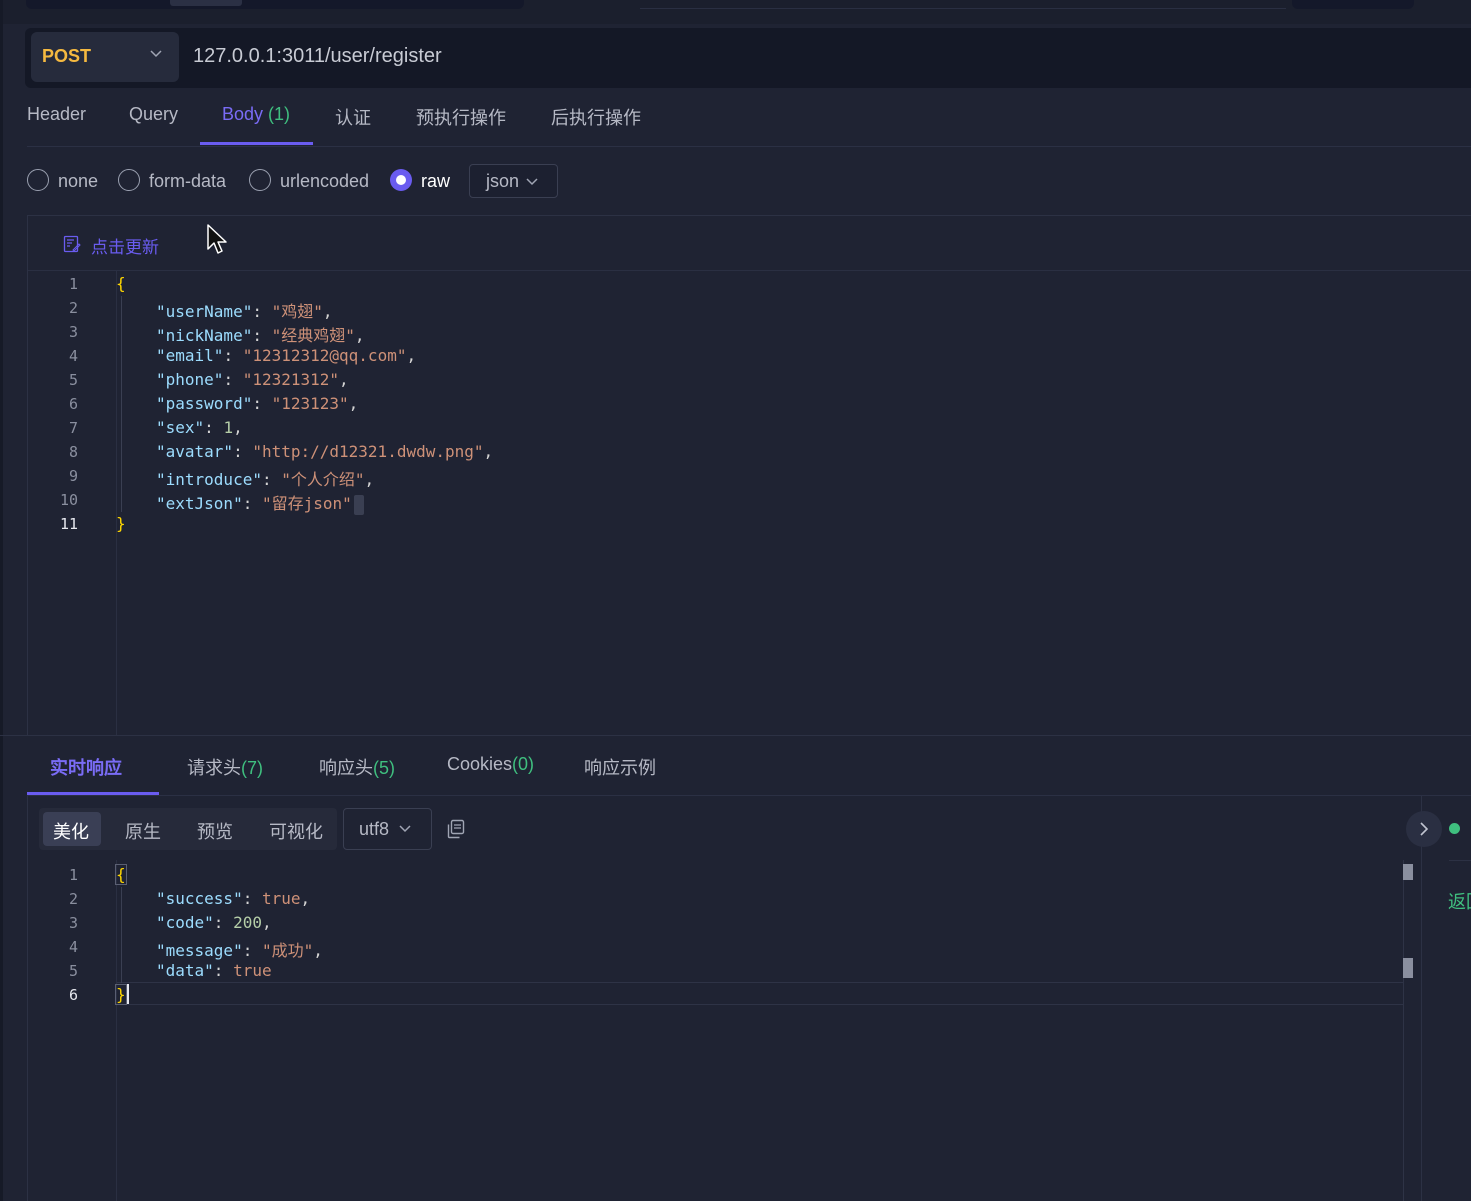 The image size is (1471, 1201). I want to click on radio-none, so click(38, 180).